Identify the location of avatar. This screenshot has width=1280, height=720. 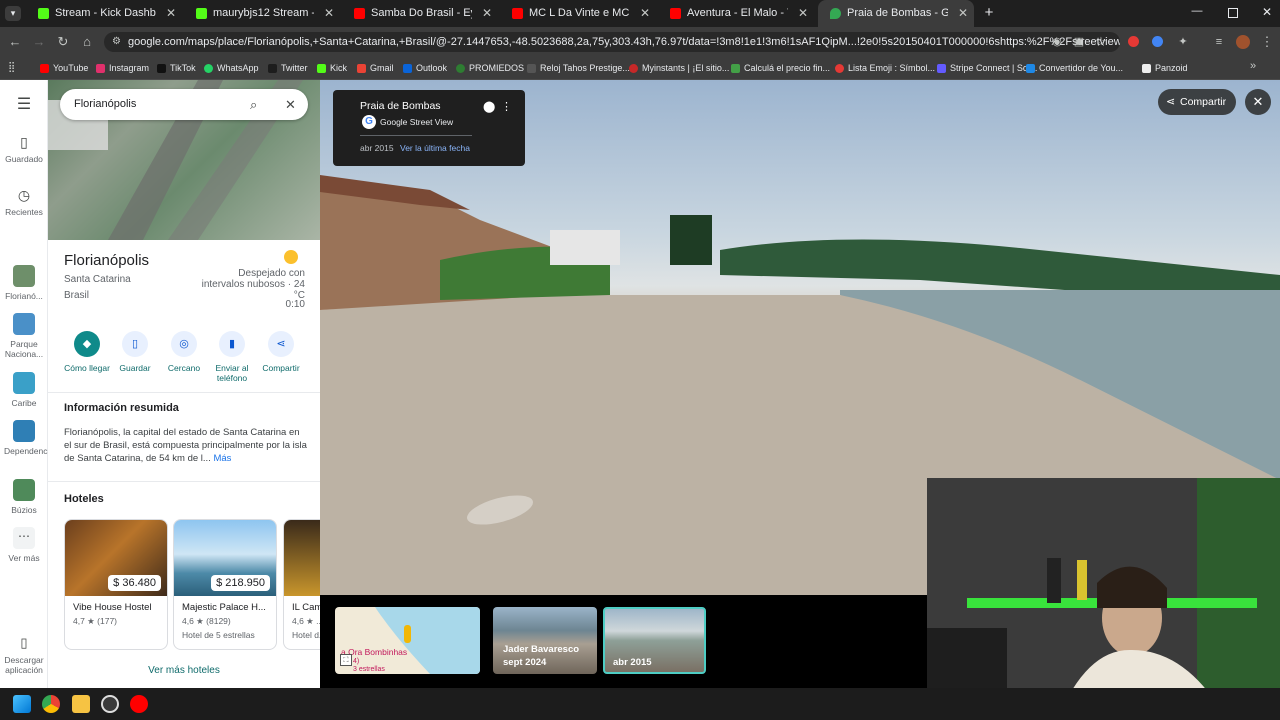
(1243, 42).